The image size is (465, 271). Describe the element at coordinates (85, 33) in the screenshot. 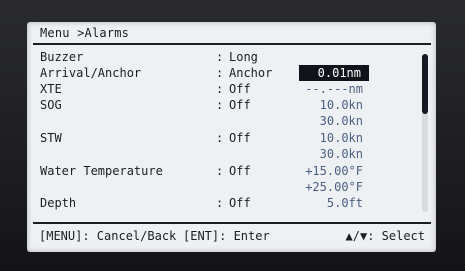

I see `page-title: Menu >Alarms` at that location.